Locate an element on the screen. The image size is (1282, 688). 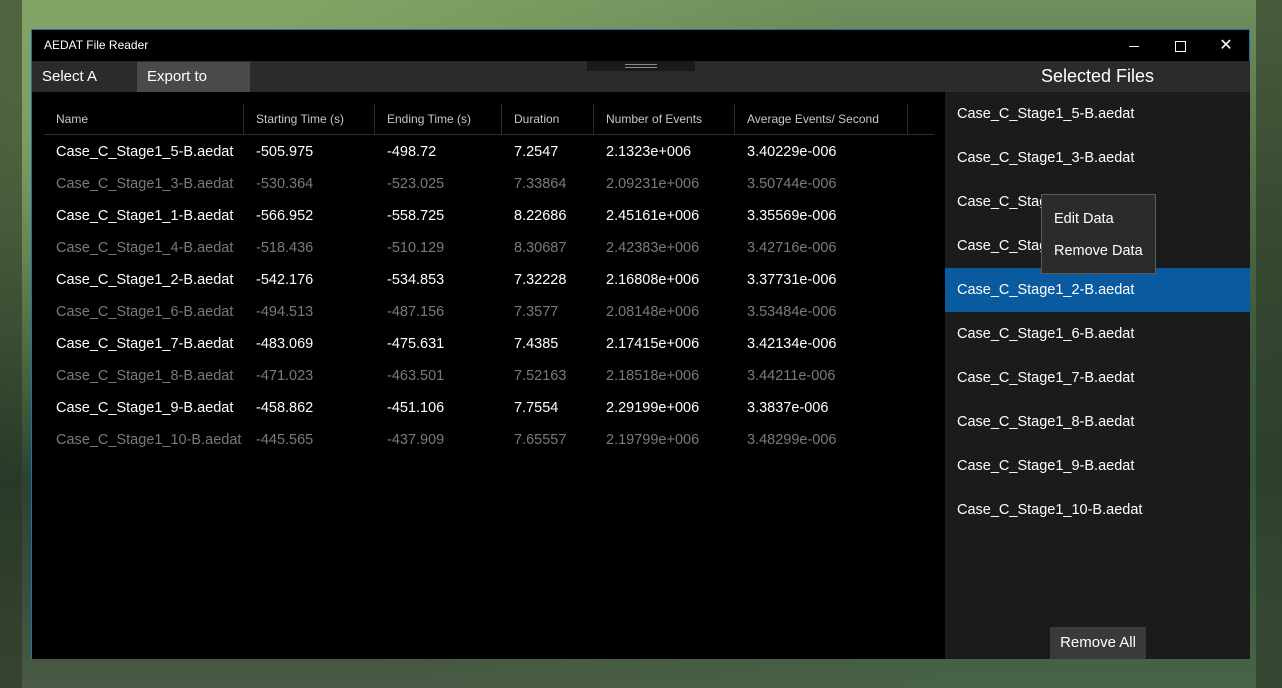
table-cell: 2.29199e+006 is located at coordinates (653, 408).